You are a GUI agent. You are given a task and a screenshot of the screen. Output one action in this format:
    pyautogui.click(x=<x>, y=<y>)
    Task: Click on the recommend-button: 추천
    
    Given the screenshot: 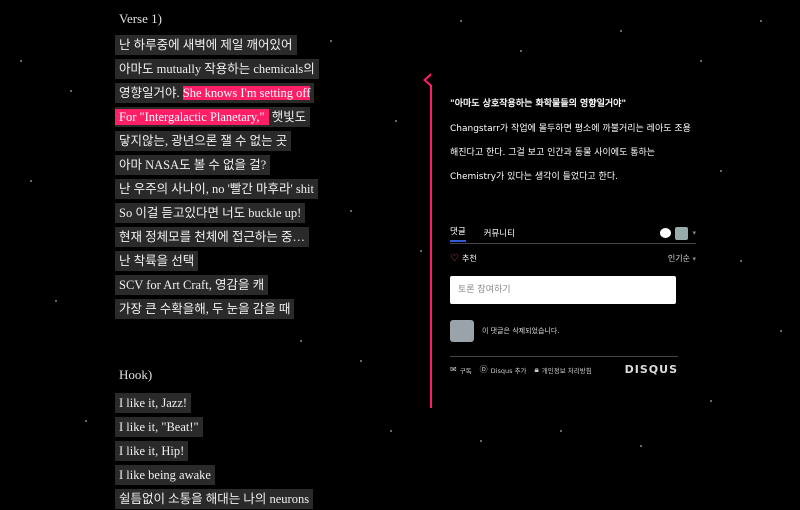 What is the action you would take?
    pyautogui.click(x=469, y=258)
    